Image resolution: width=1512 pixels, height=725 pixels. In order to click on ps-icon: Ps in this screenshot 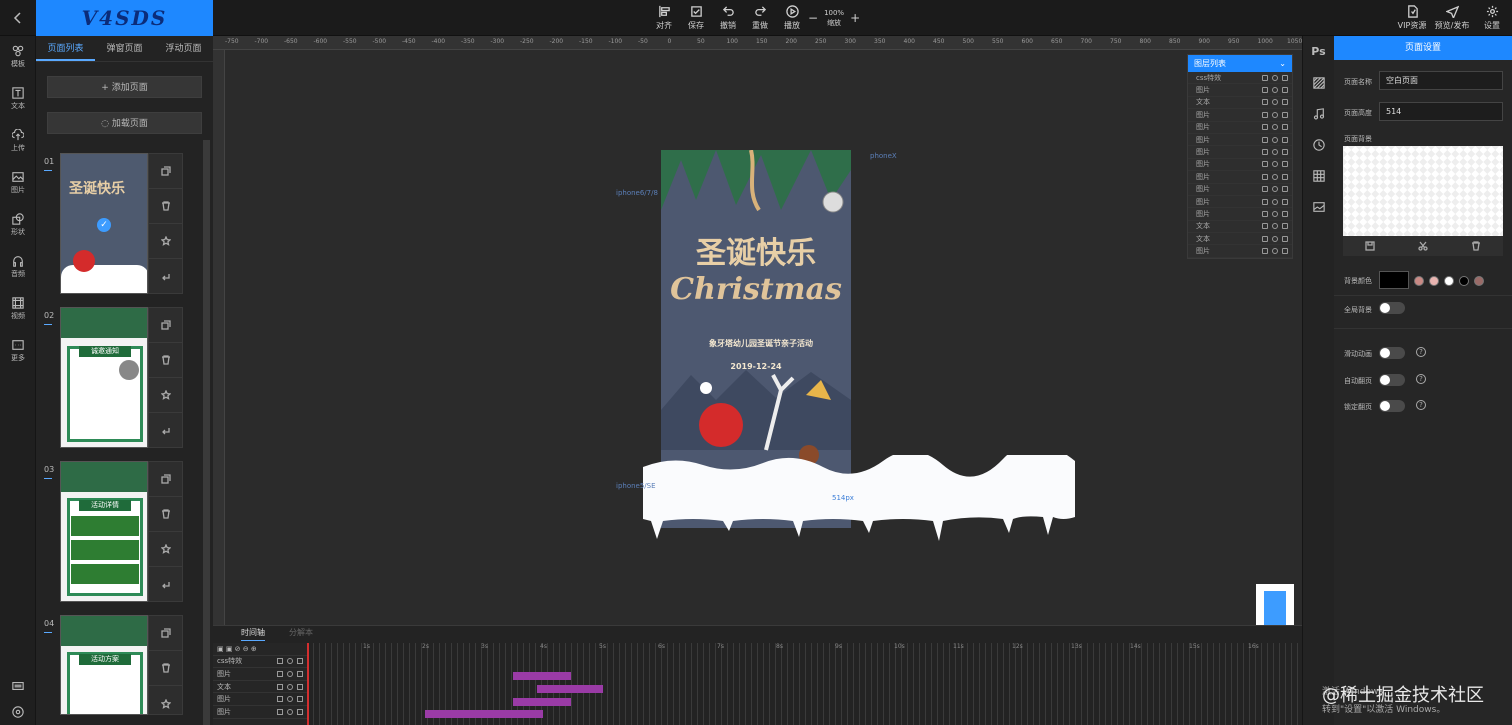, I will do `click(1318, 51)`.